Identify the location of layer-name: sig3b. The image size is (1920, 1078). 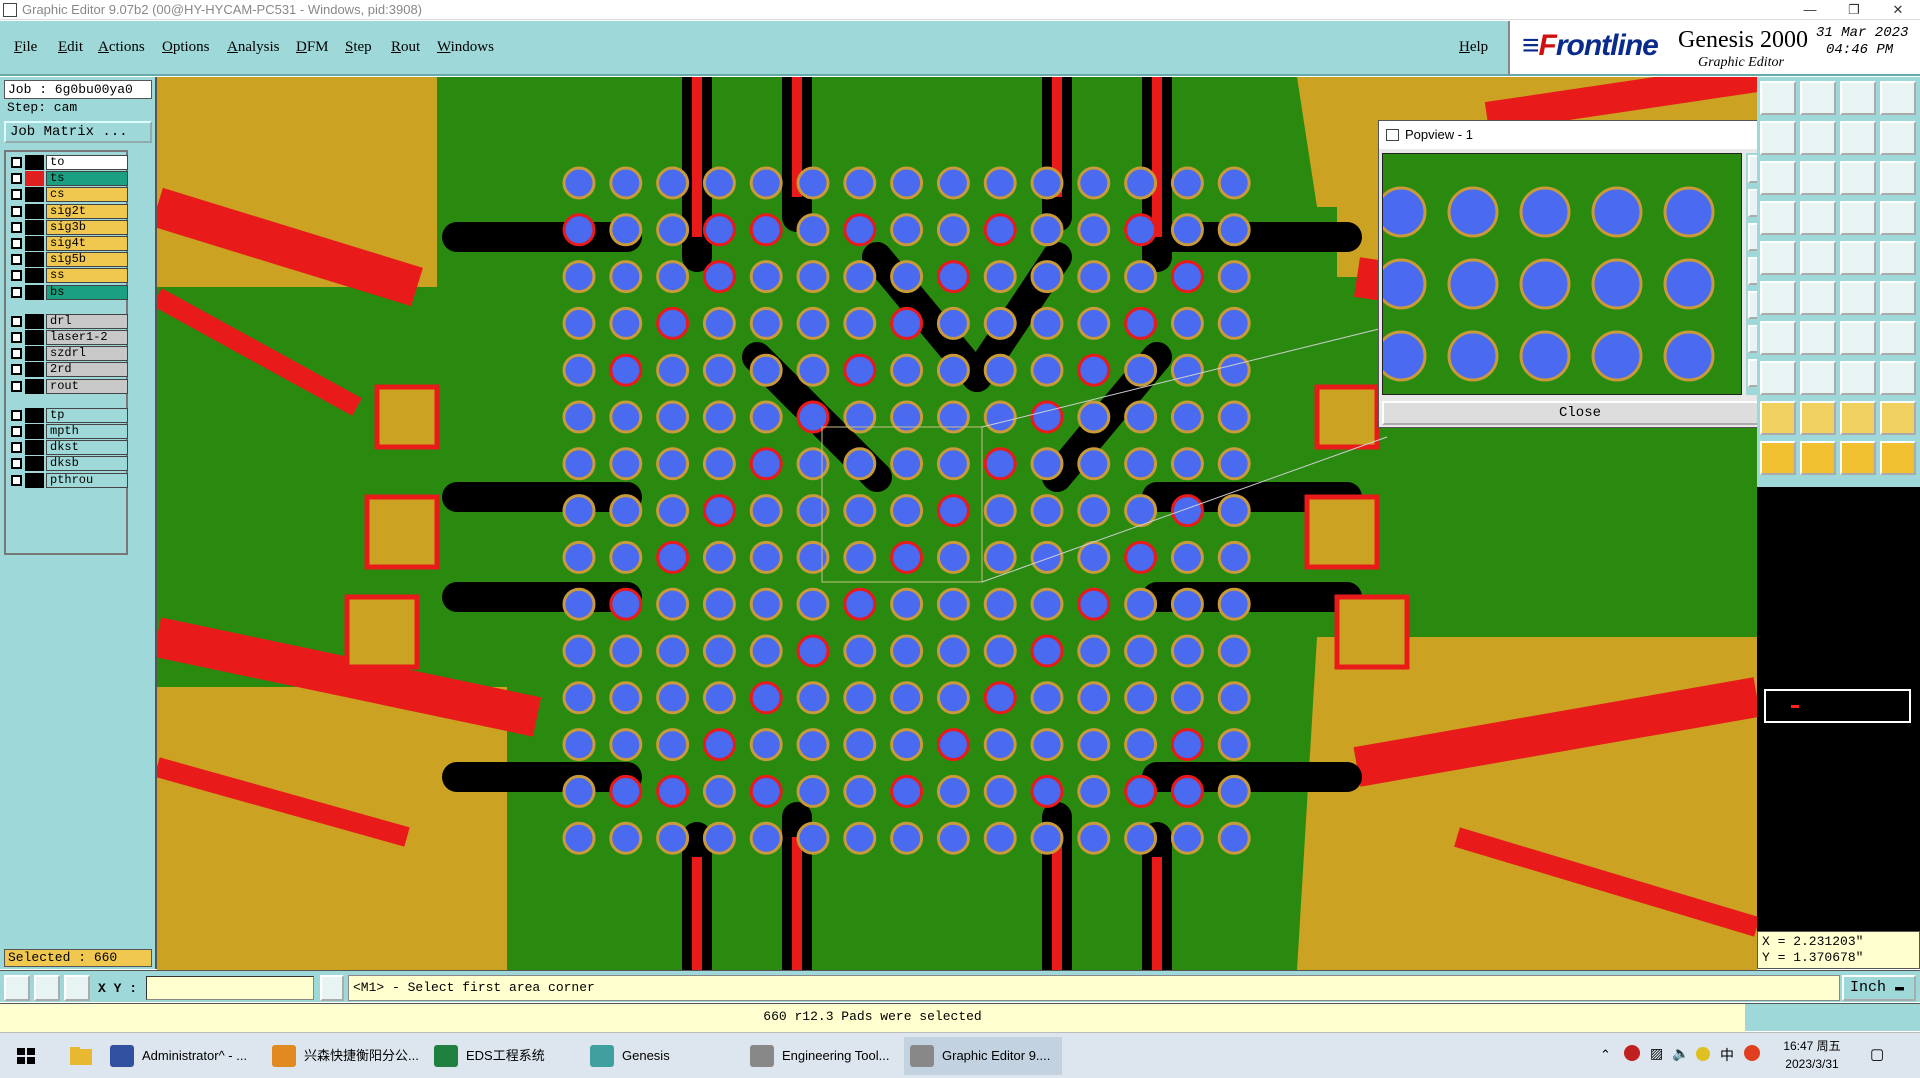
(87, 227).